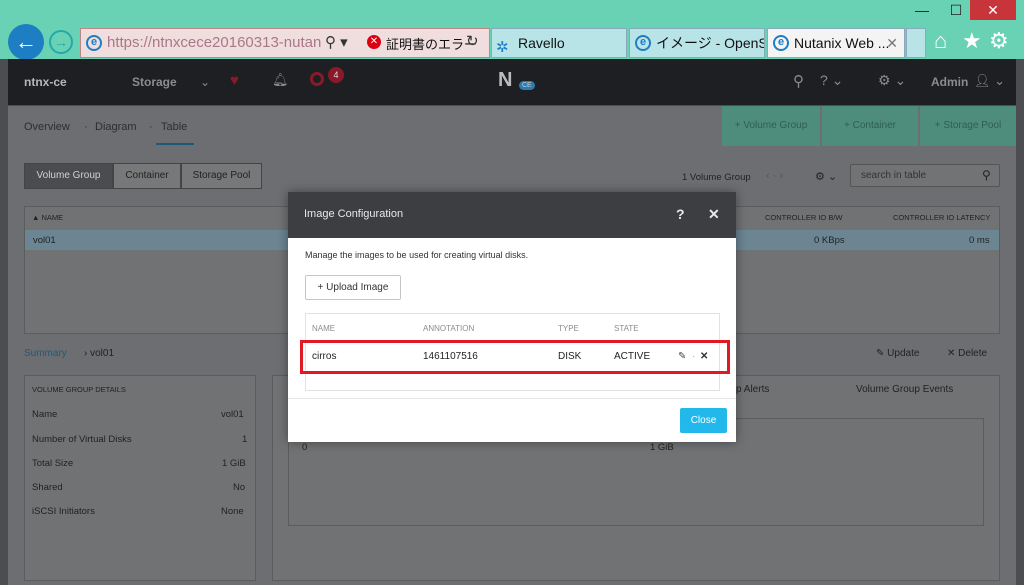 This screenshot has width=1024, height=585. I want to click on active-tab-underline, so click(175, 144).